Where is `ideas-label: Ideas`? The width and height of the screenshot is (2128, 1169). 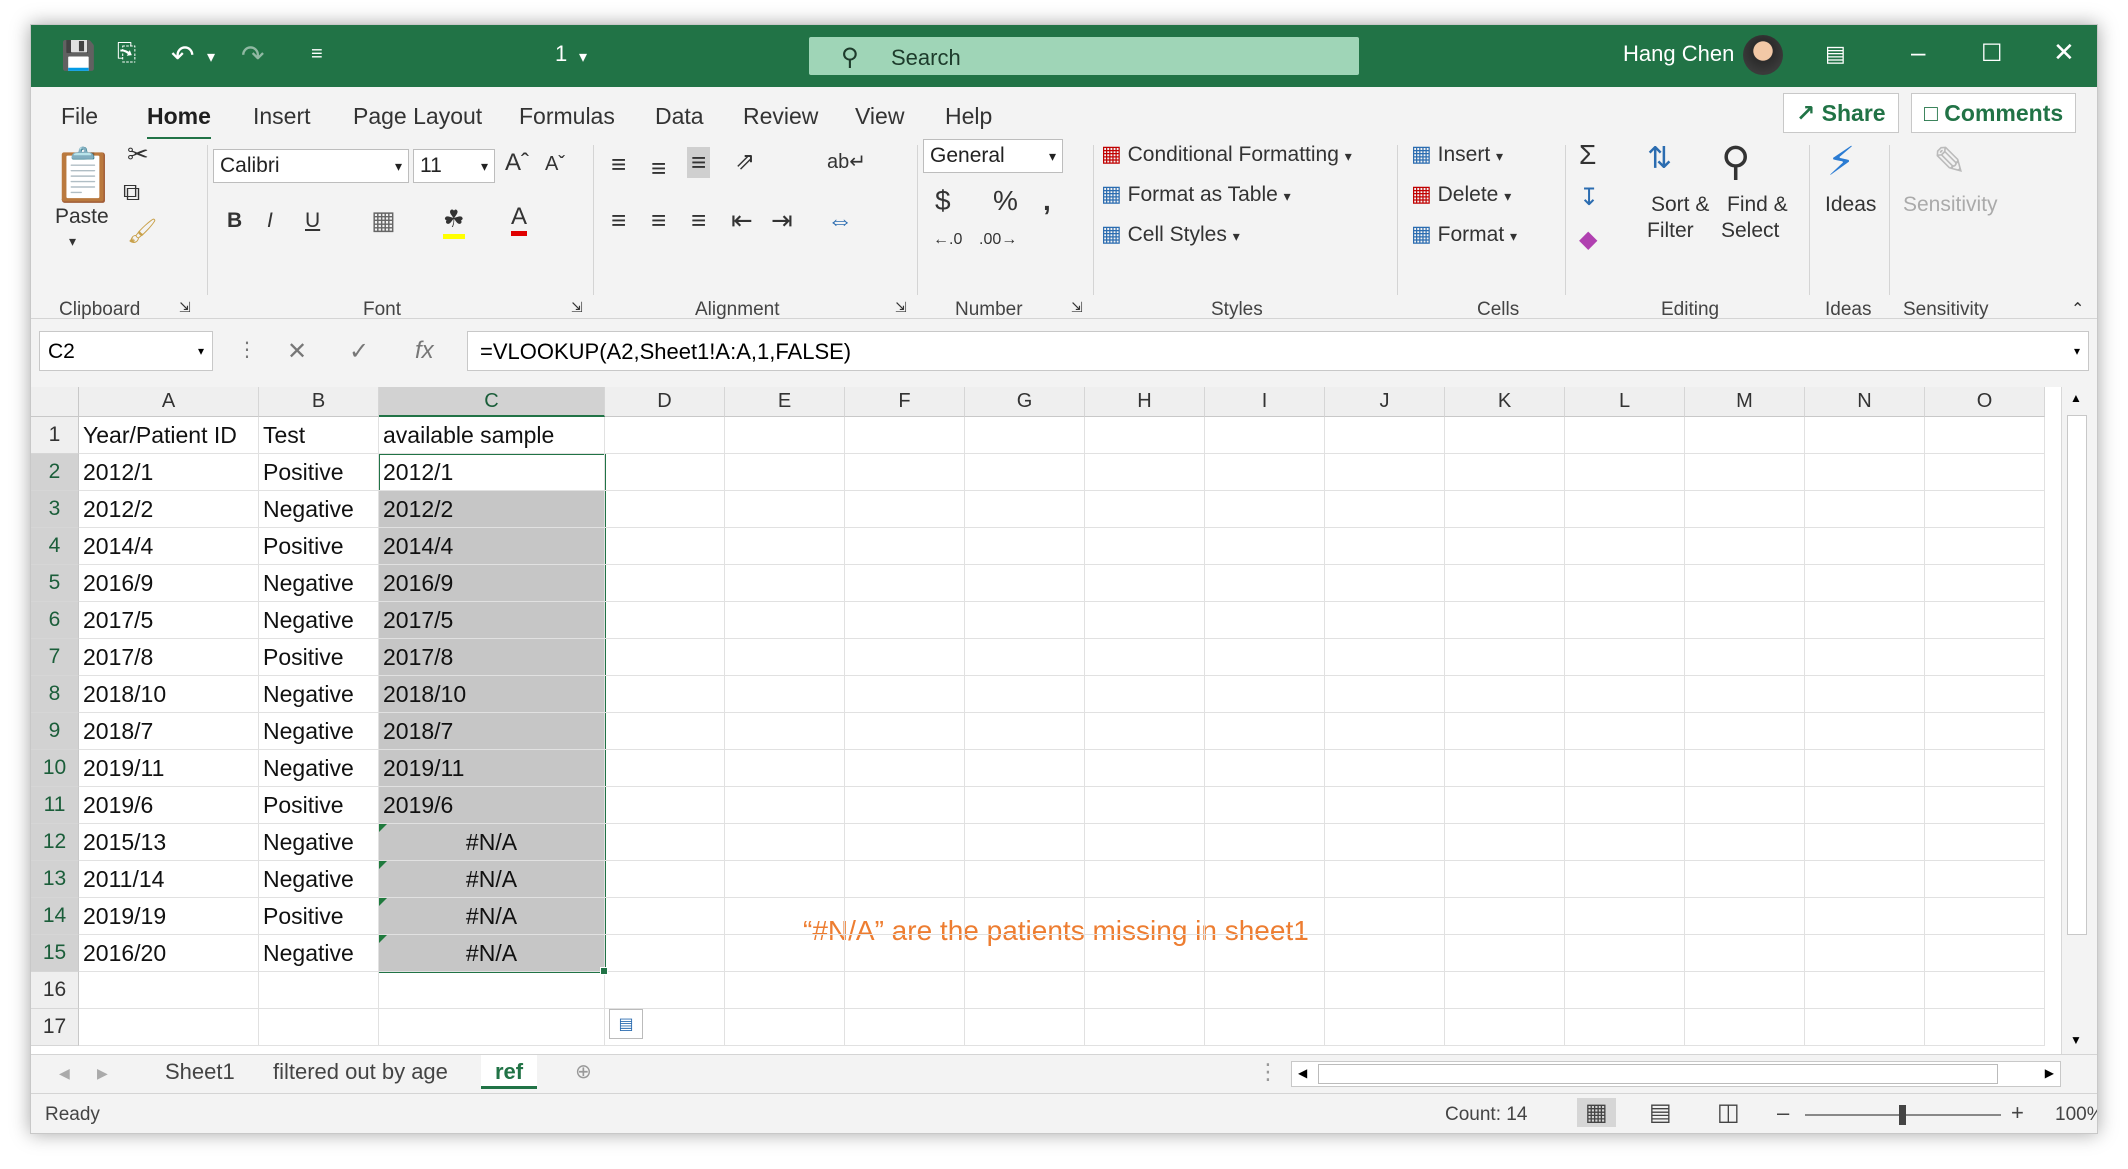
ideas-label: Ideas is located at coordinates (1850, 205).